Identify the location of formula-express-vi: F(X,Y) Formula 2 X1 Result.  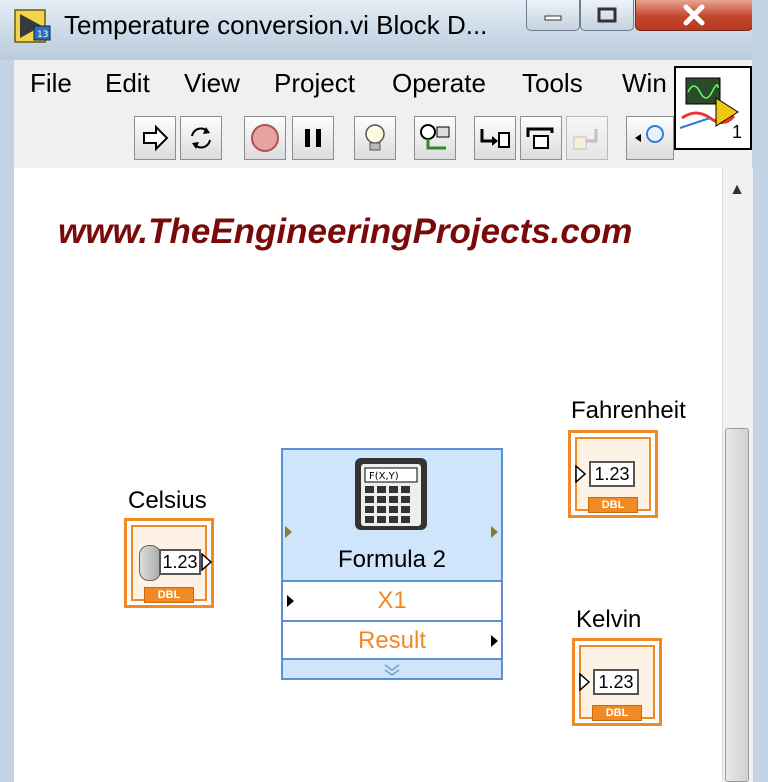
(392, 564).